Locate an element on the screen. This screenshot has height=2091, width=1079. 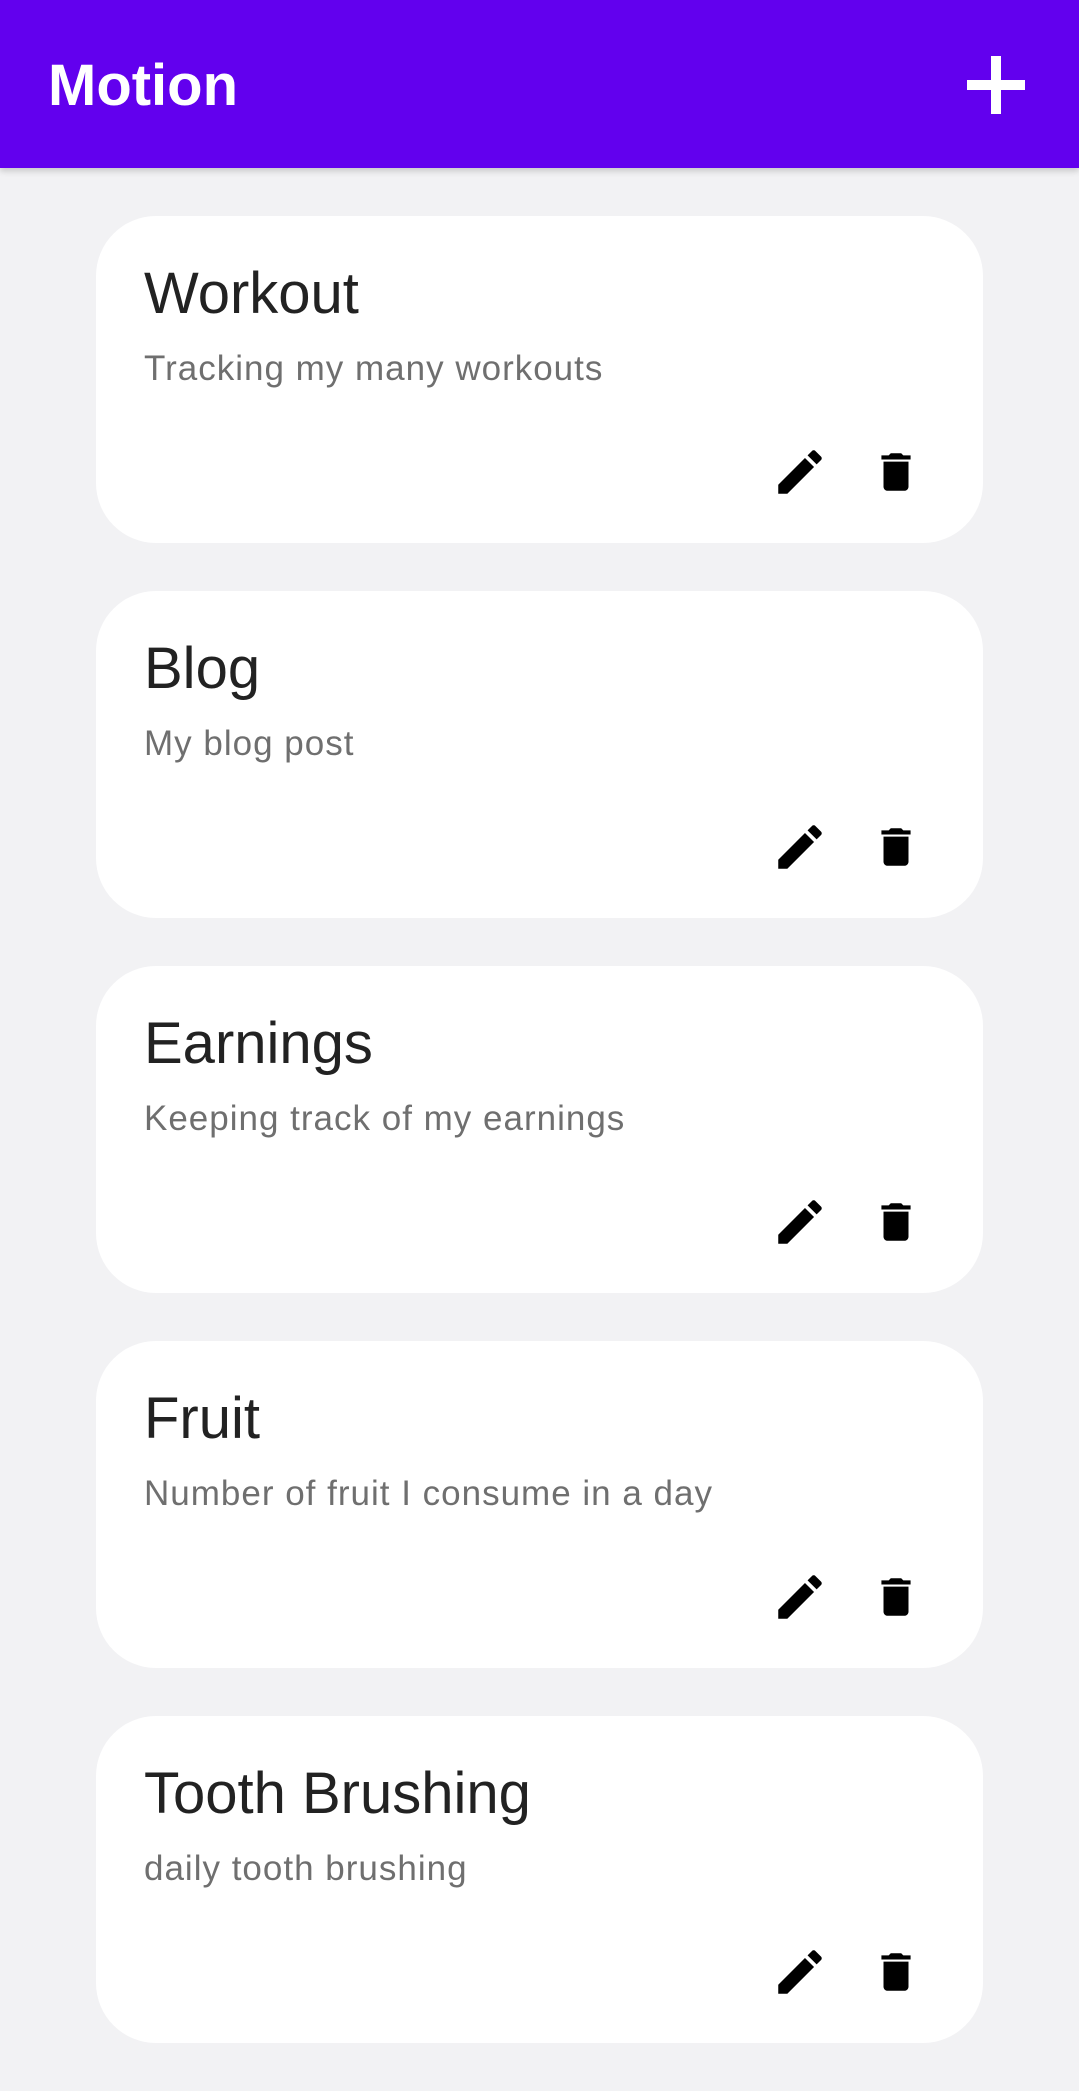
card-tooth-brushing: Tooth Brushing daily tooth brushing is located at coordinates (539, 1879).